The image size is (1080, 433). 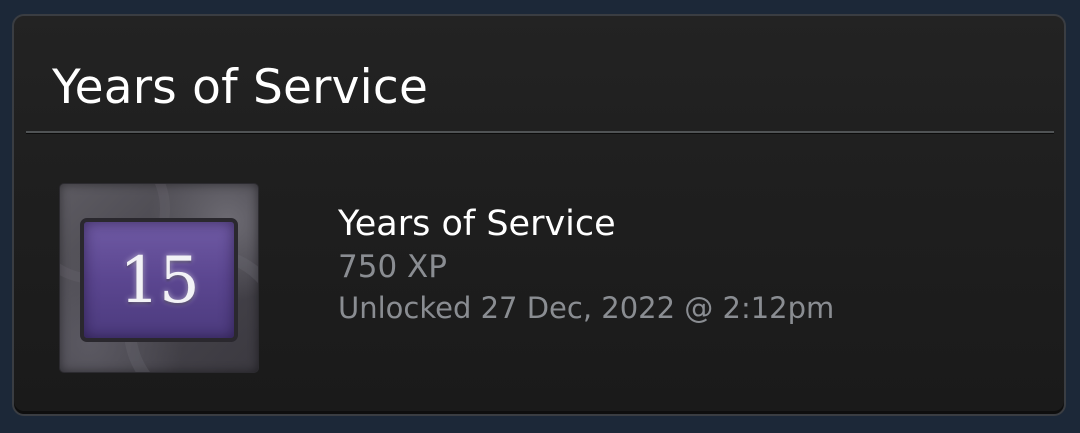 I want to click on badge-screen: 15, so click(x=159, y=280).